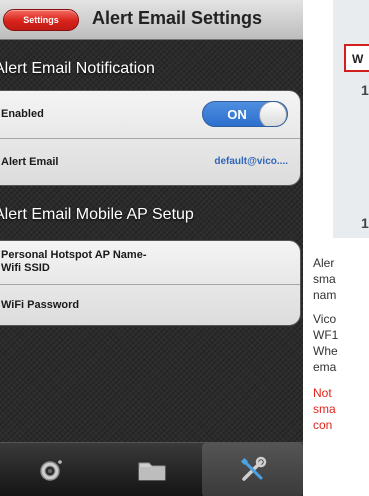 The image size is (369, 496). Describe the element at coordinates (325, 319) in the screenshot. I see `doc-text-line: Vico` at that location.